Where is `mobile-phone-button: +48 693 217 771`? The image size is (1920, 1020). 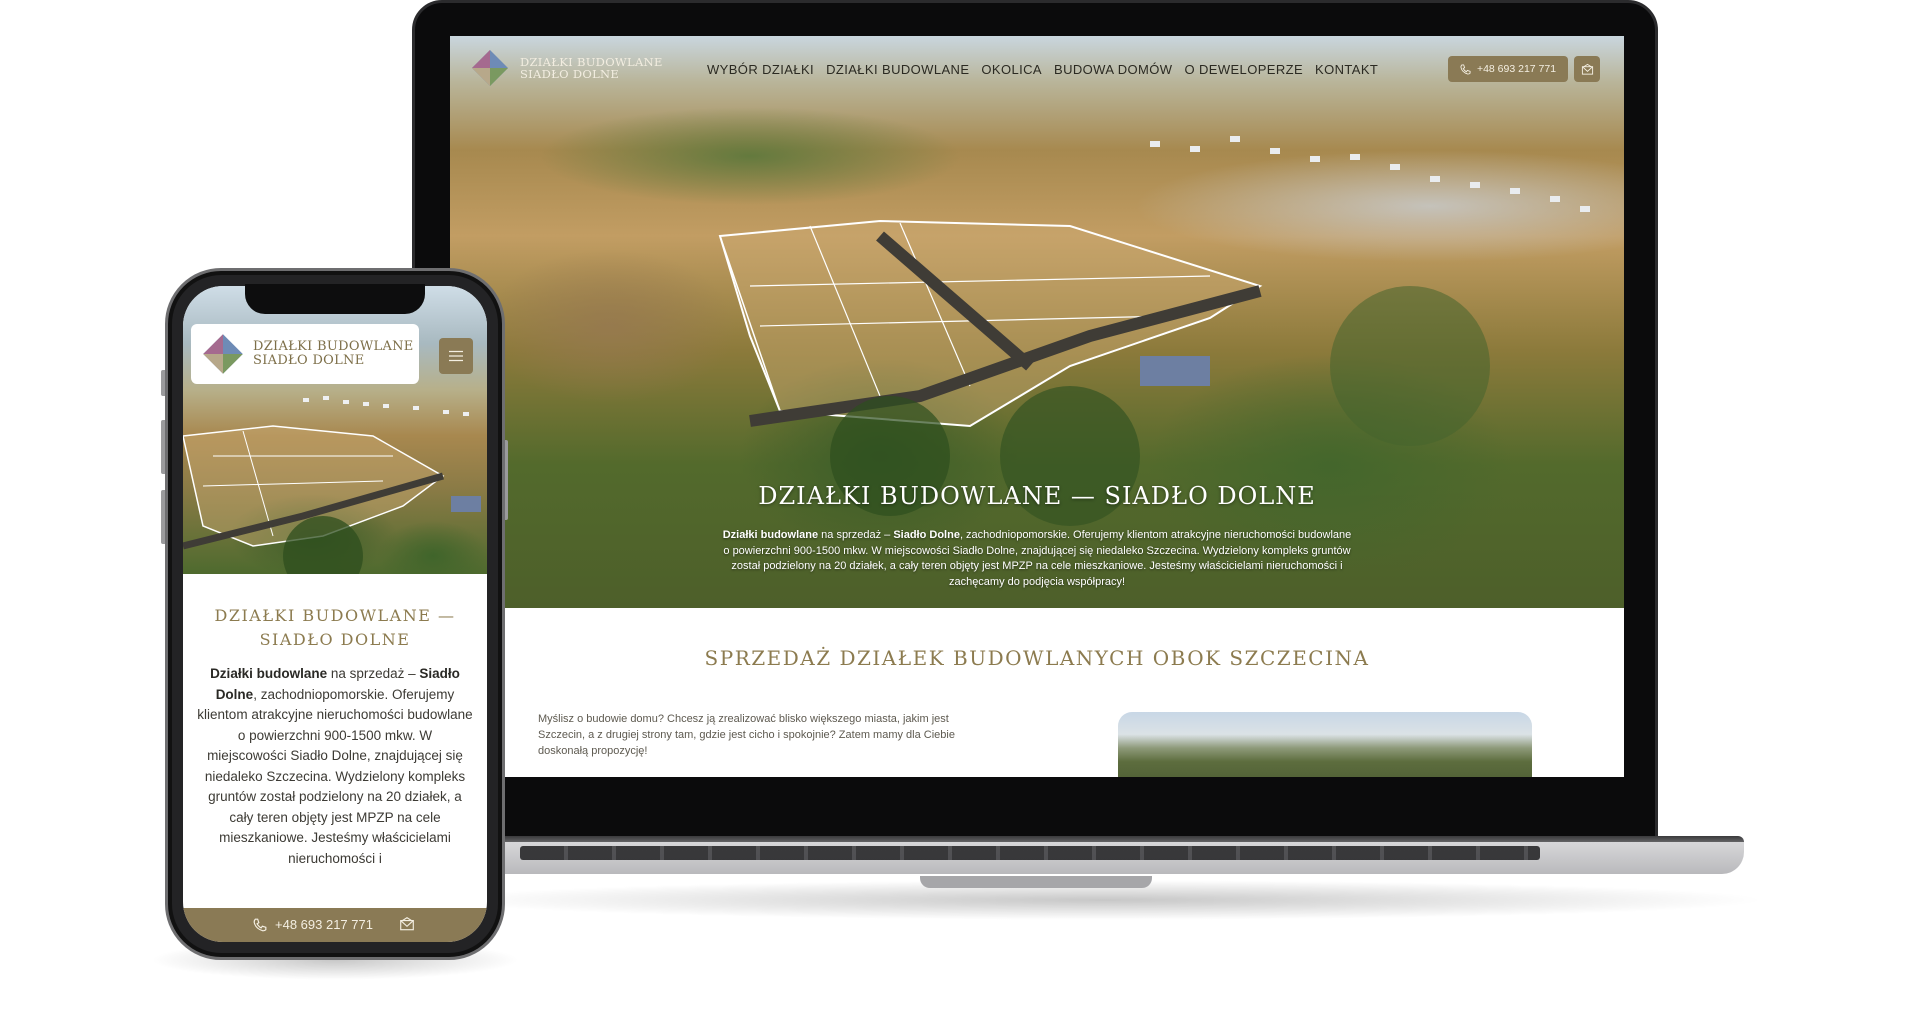
mobile-phone-button: +48 693 217 771 is located at coordinates (313, 924).